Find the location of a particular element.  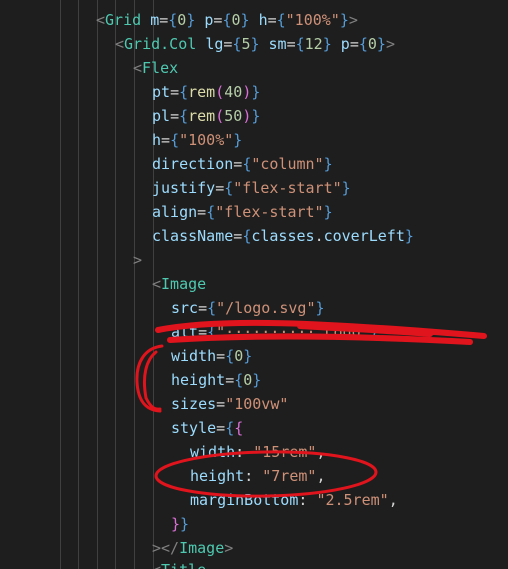

code-token: width is located at coordinates (213, 452).